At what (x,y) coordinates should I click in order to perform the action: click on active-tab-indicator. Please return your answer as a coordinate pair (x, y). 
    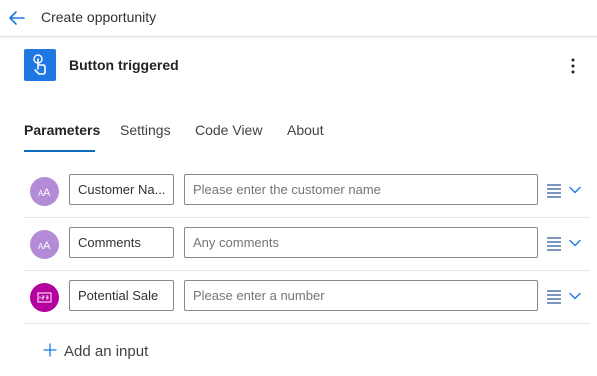
    Looking at the image, I should click on (59, 151).